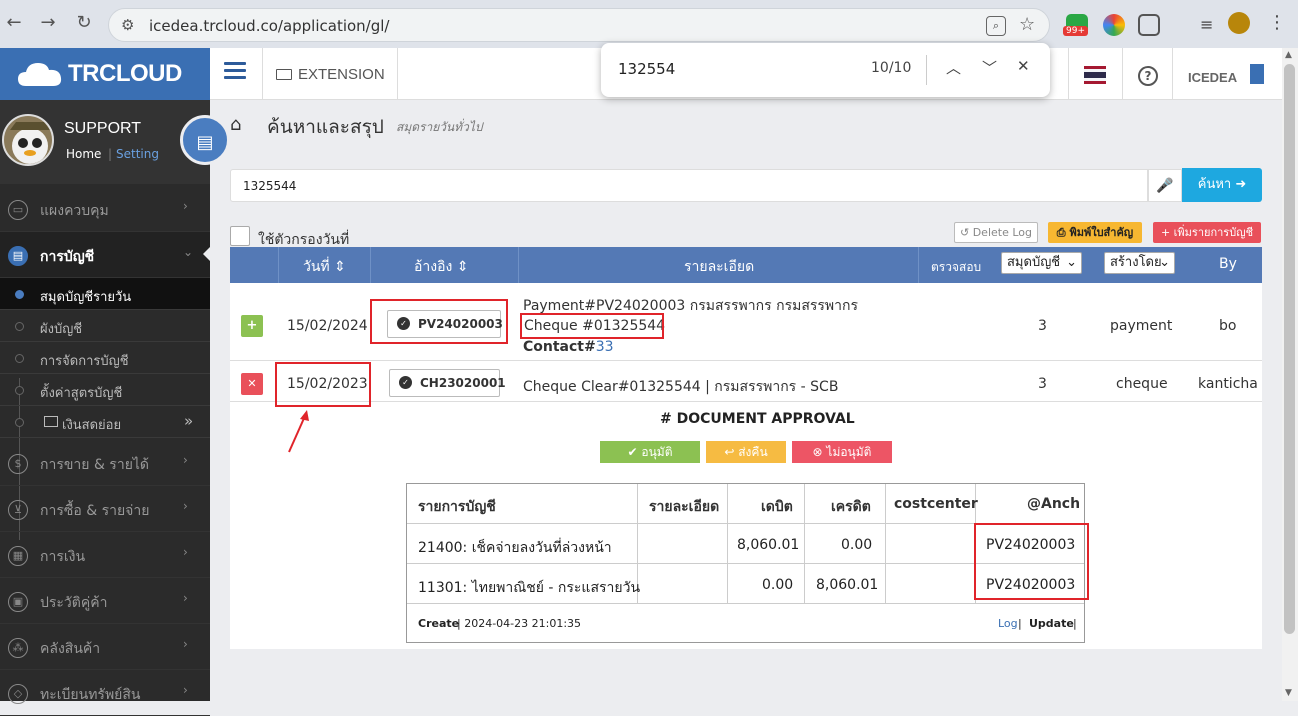 This screenshot has height=716, width=1298. Describe the element at coordinates (746, 452) in the screenshot. I see `return-button: ↩ ส่งคืน` at that location.